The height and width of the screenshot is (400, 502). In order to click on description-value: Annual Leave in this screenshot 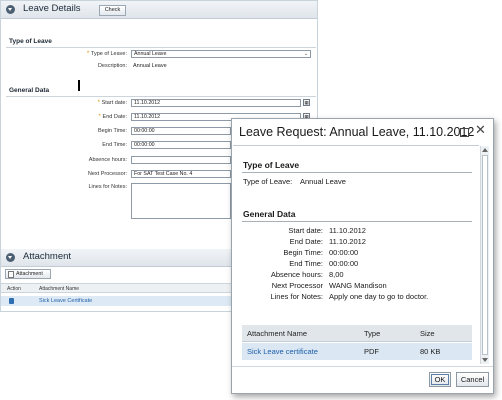, I will do `click(150, 66)`.